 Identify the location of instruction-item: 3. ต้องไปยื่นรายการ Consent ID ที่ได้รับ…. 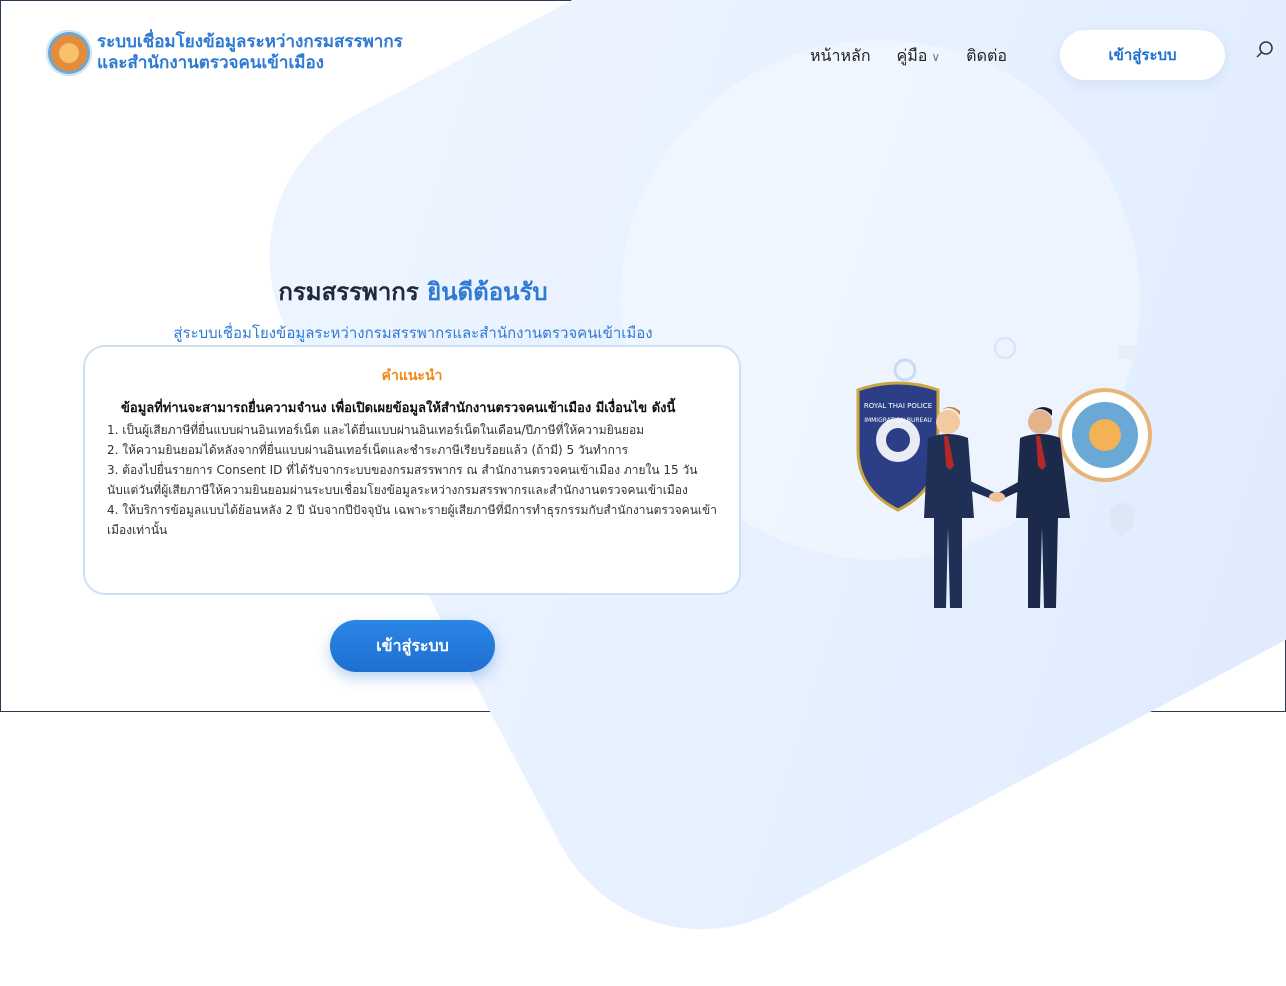
(402, 480).